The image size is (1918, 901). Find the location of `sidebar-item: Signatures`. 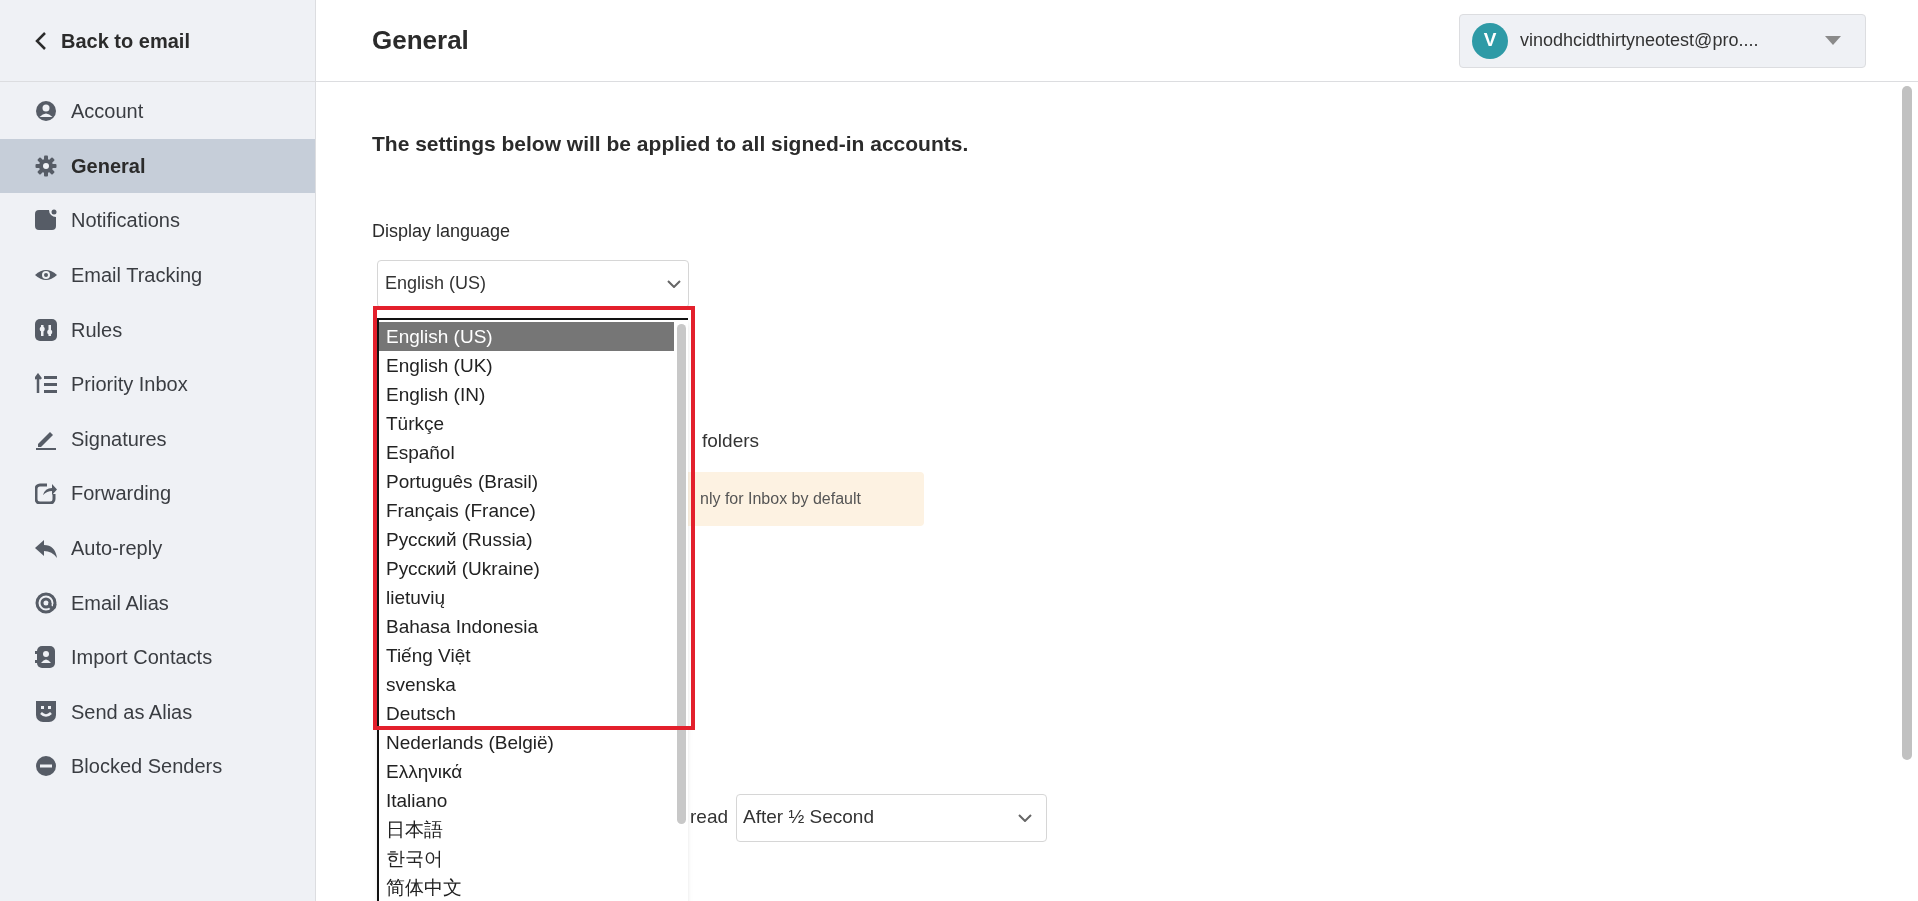

sidebar-item: Signatures is located at coordinates (157, 439).